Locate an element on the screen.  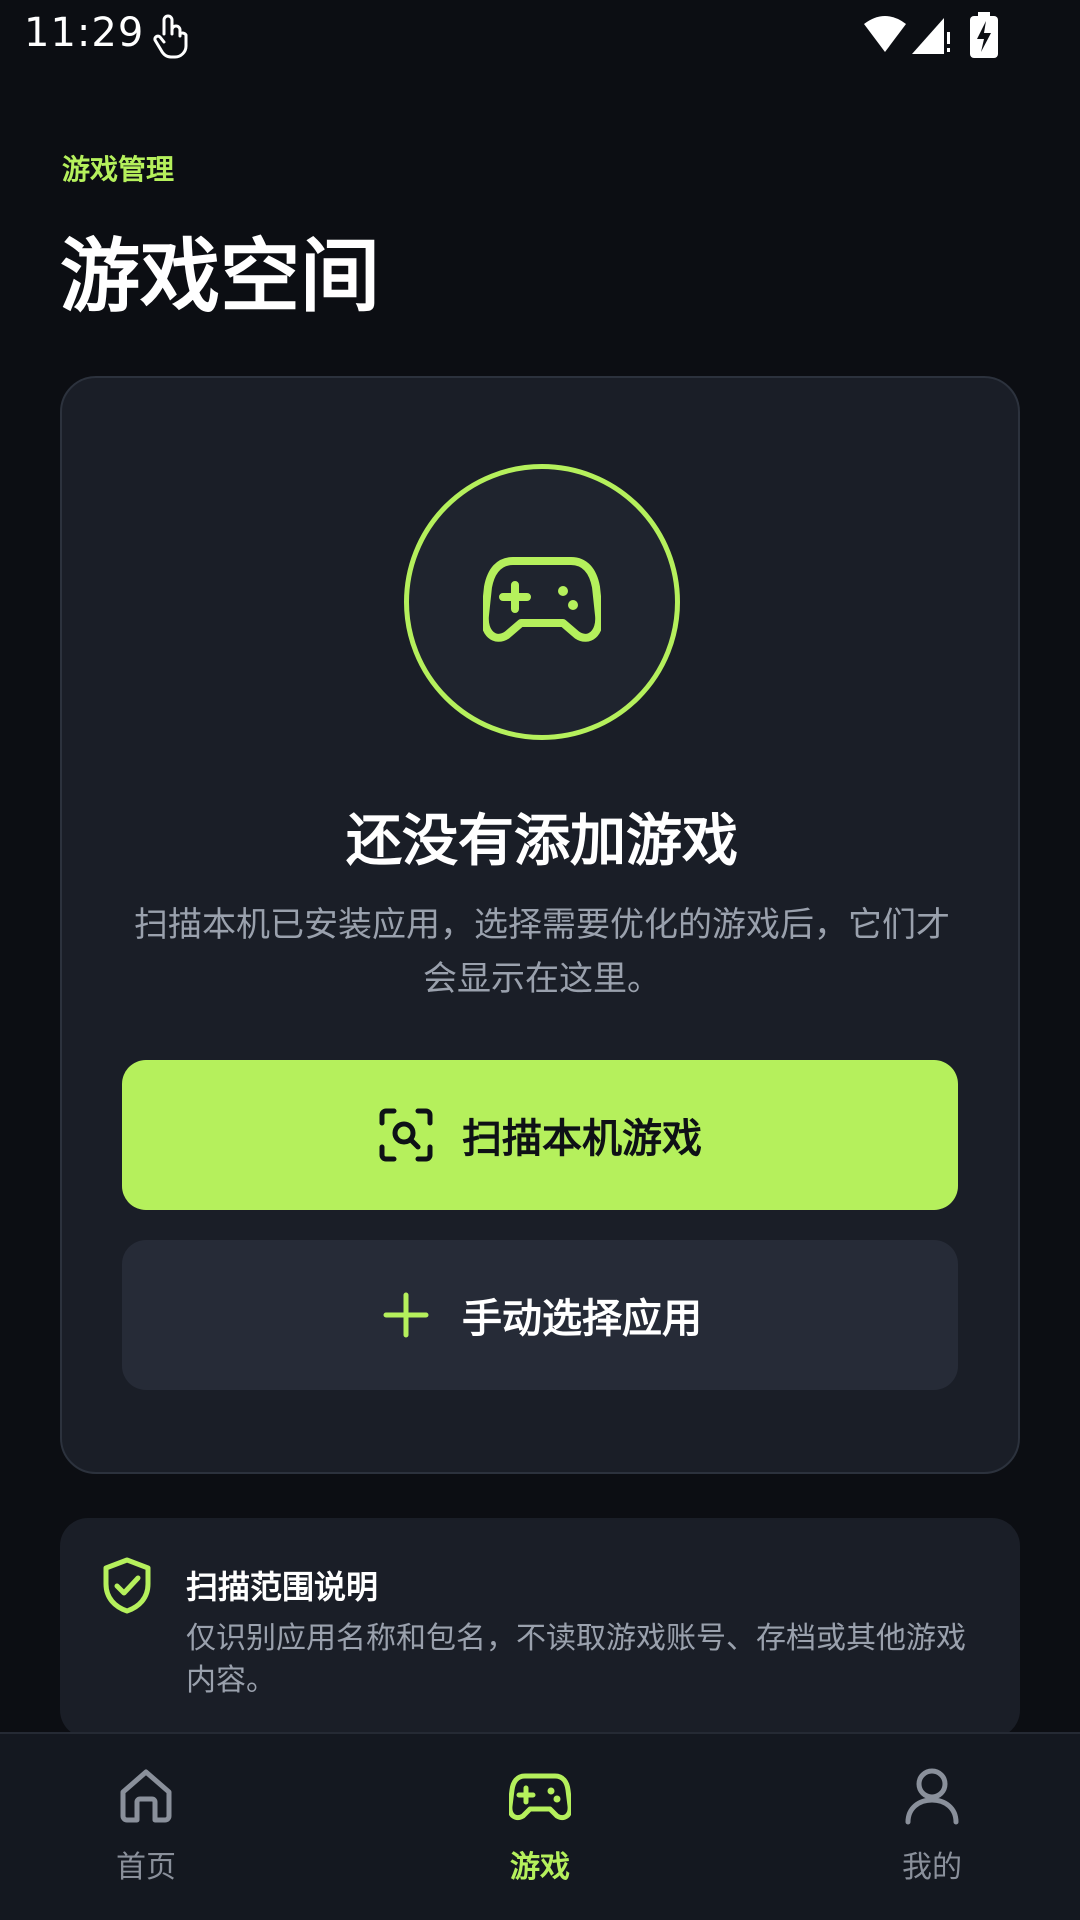
wifi-icon is located at coordinates (885, 34).